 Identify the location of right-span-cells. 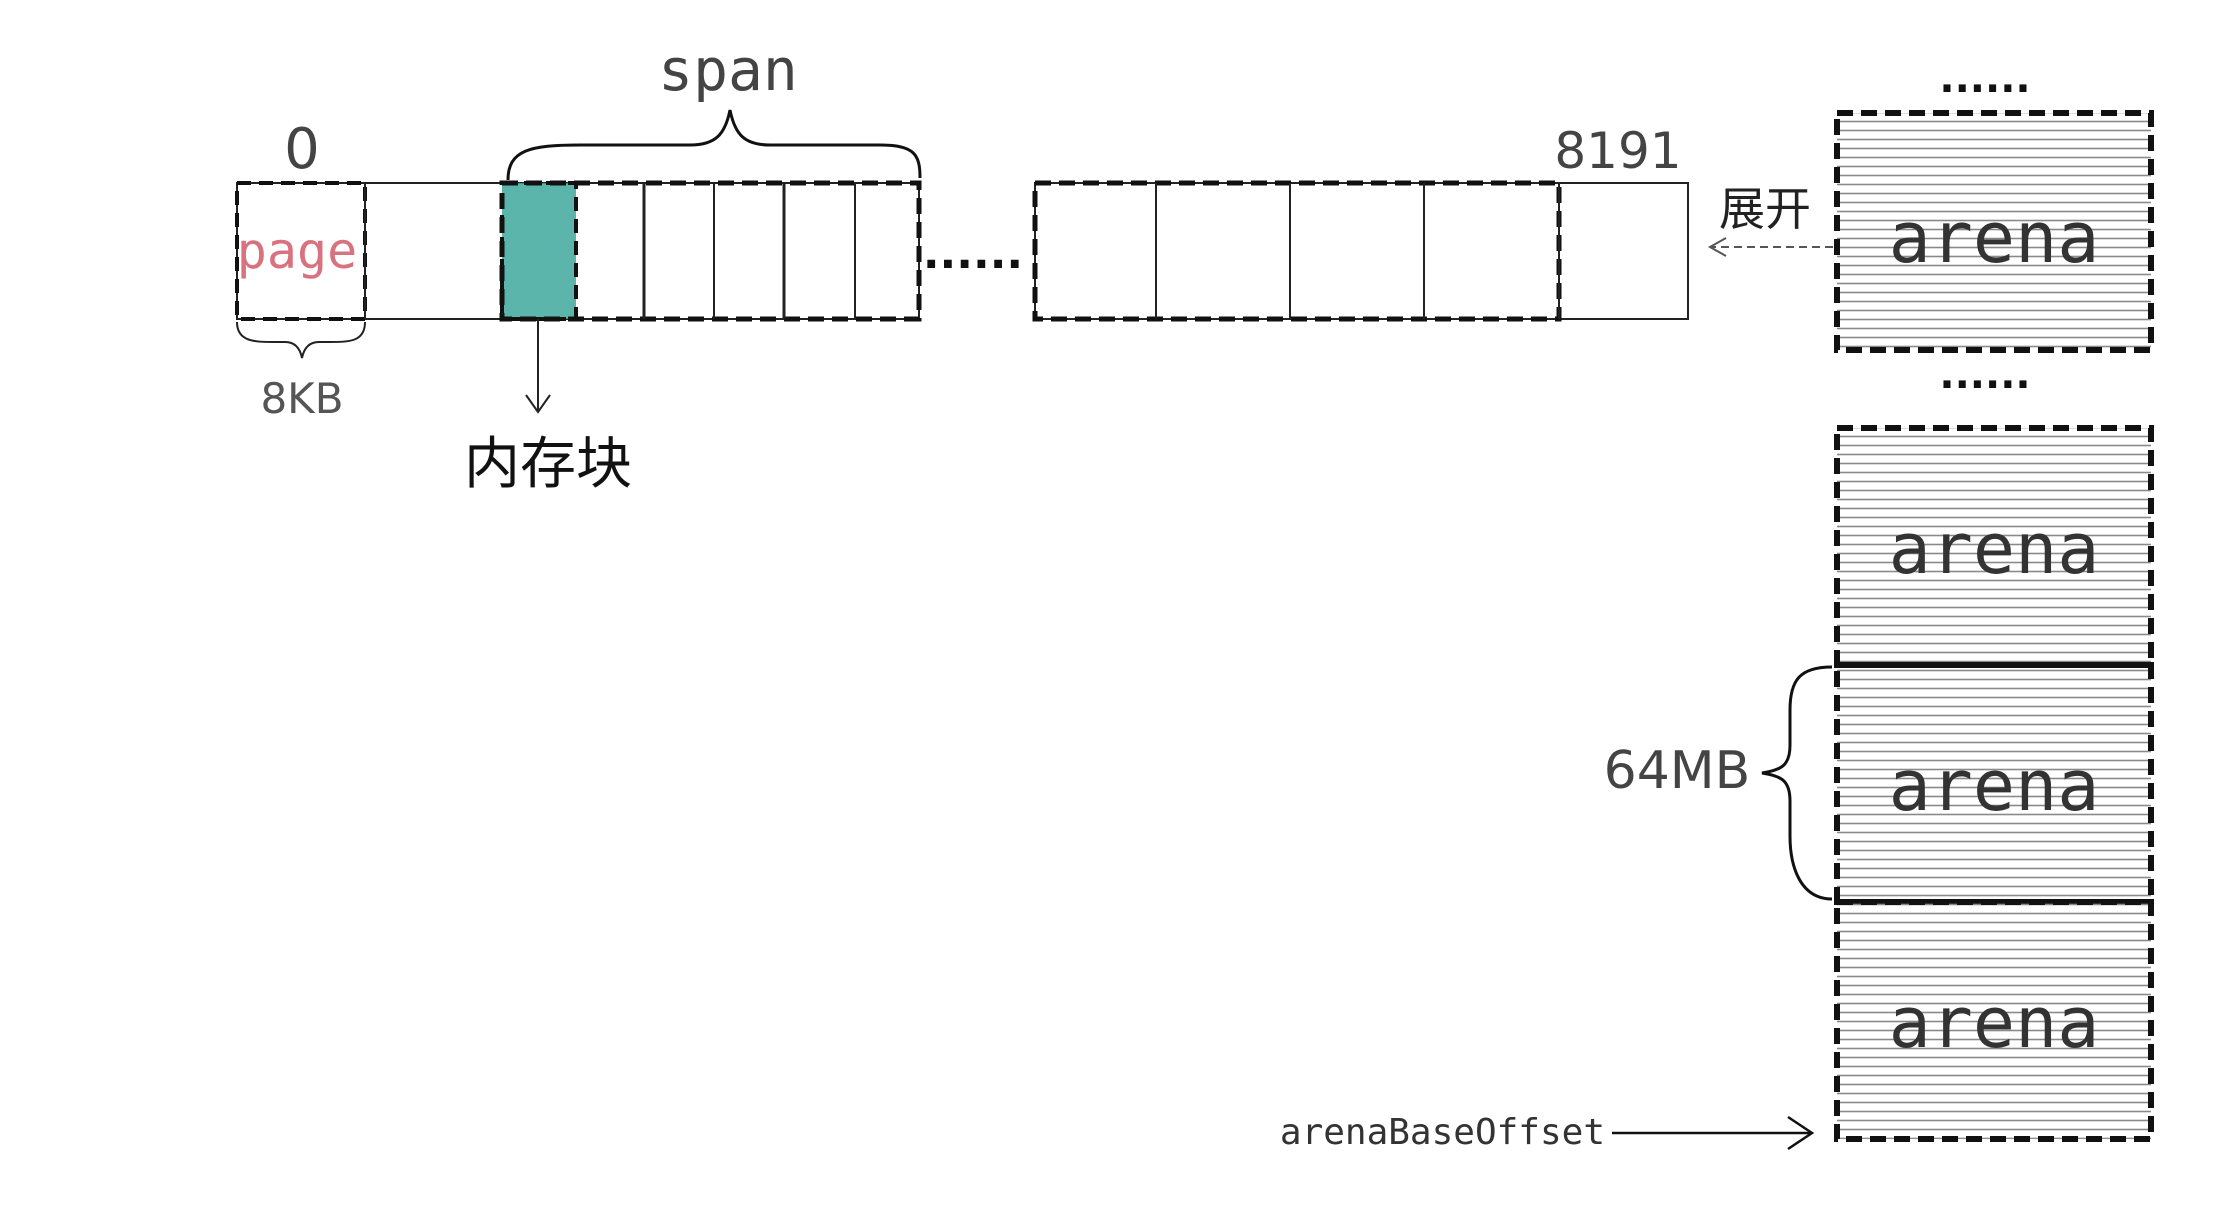
(1297, 251).